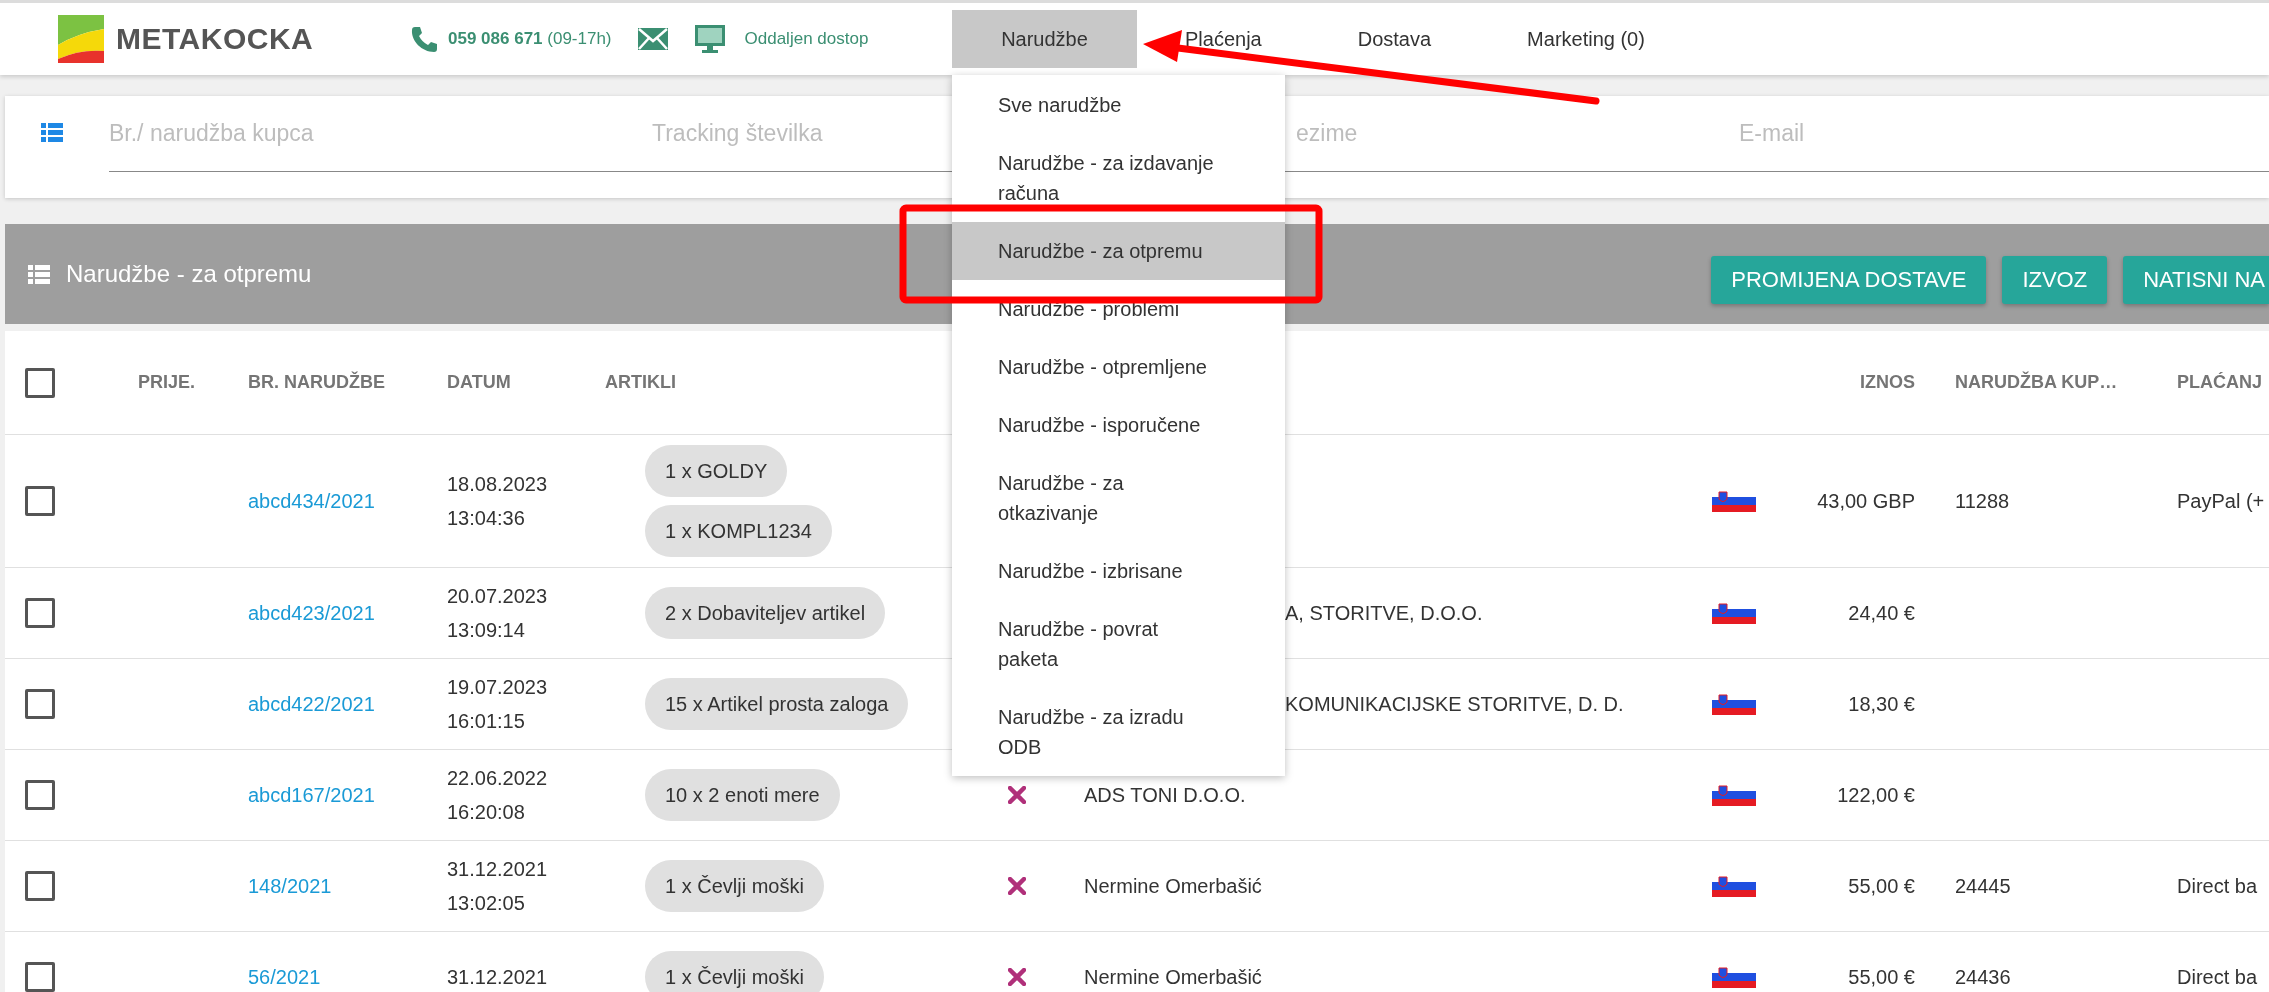 This screenshot has width=2269, height=992. What do you see at coordinates (486, 721) in the screenshot?
I see `order-time: 16:01:15` at bounding box center [486, 721].